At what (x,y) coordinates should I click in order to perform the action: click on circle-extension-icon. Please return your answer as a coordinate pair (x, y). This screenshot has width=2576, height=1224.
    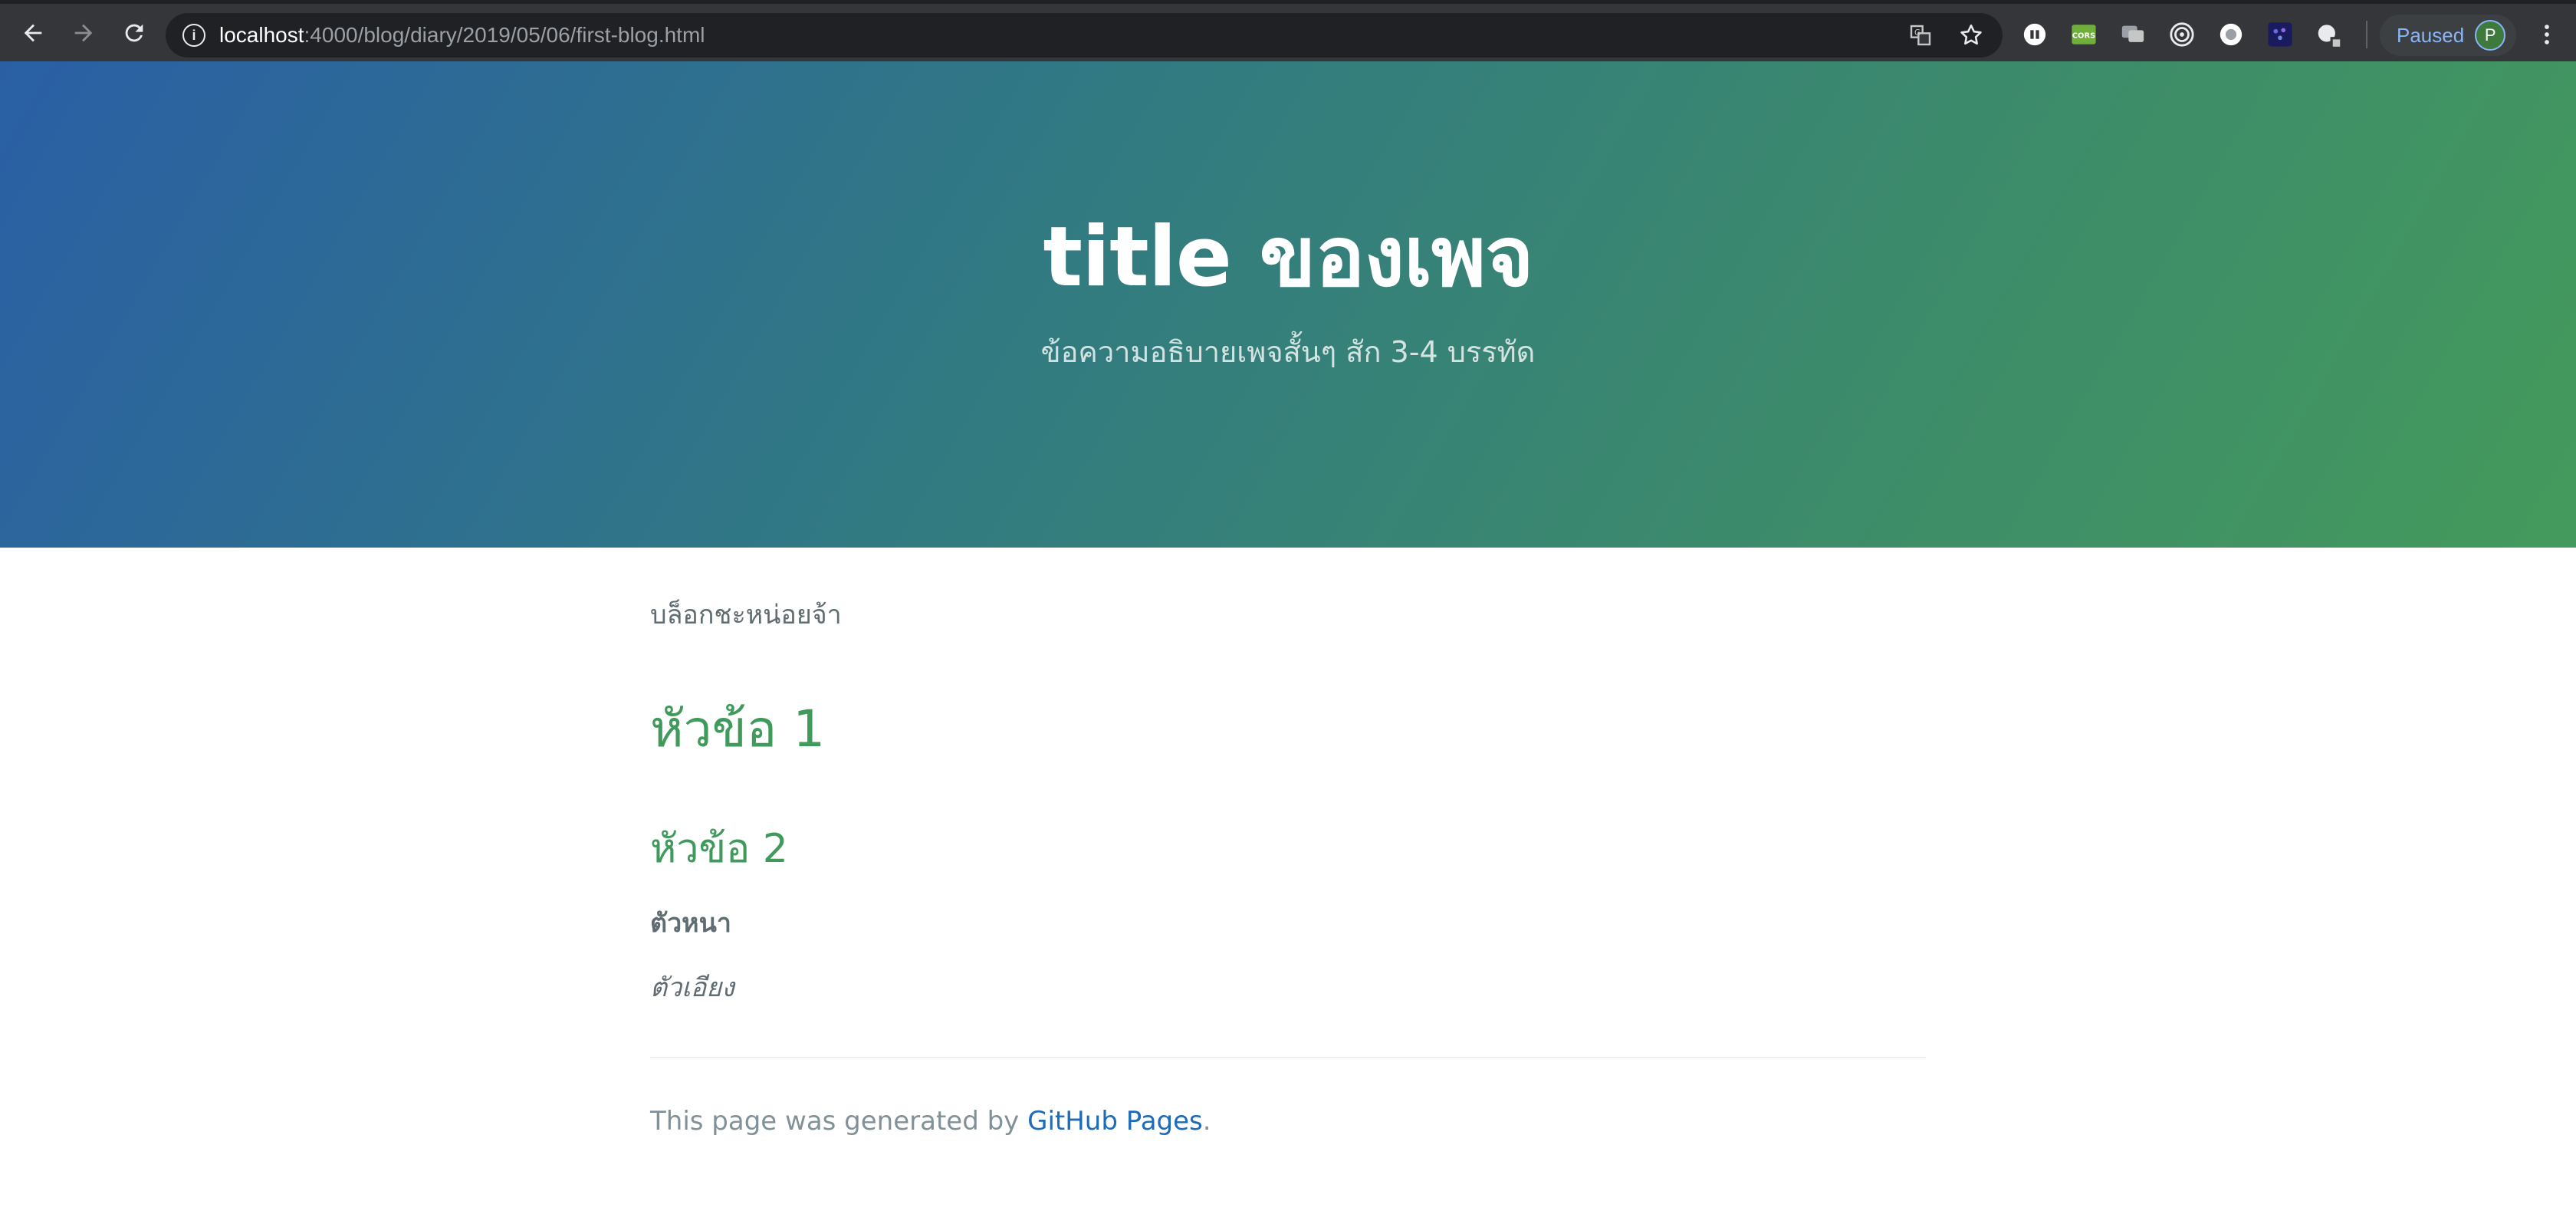
    Looking at the image, I should click on (2231, 34).